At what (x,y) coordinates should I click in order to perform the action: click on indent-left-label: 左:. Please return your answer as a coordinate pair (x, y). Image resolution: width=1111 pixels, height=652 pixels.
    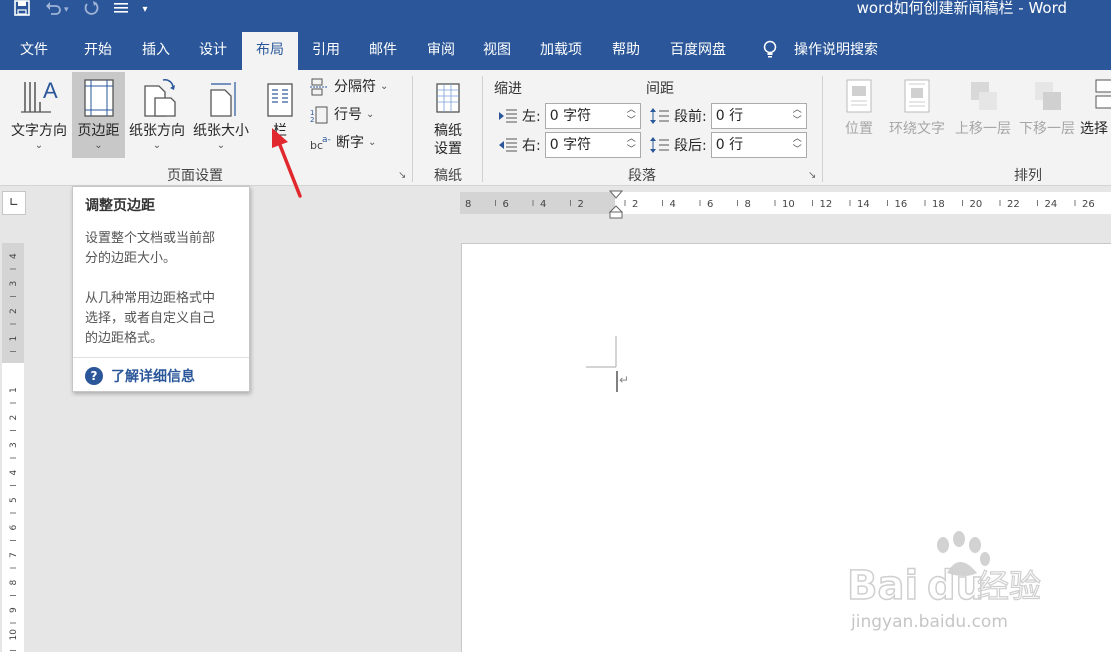
    Looking at the image, I should click on (531, 117).